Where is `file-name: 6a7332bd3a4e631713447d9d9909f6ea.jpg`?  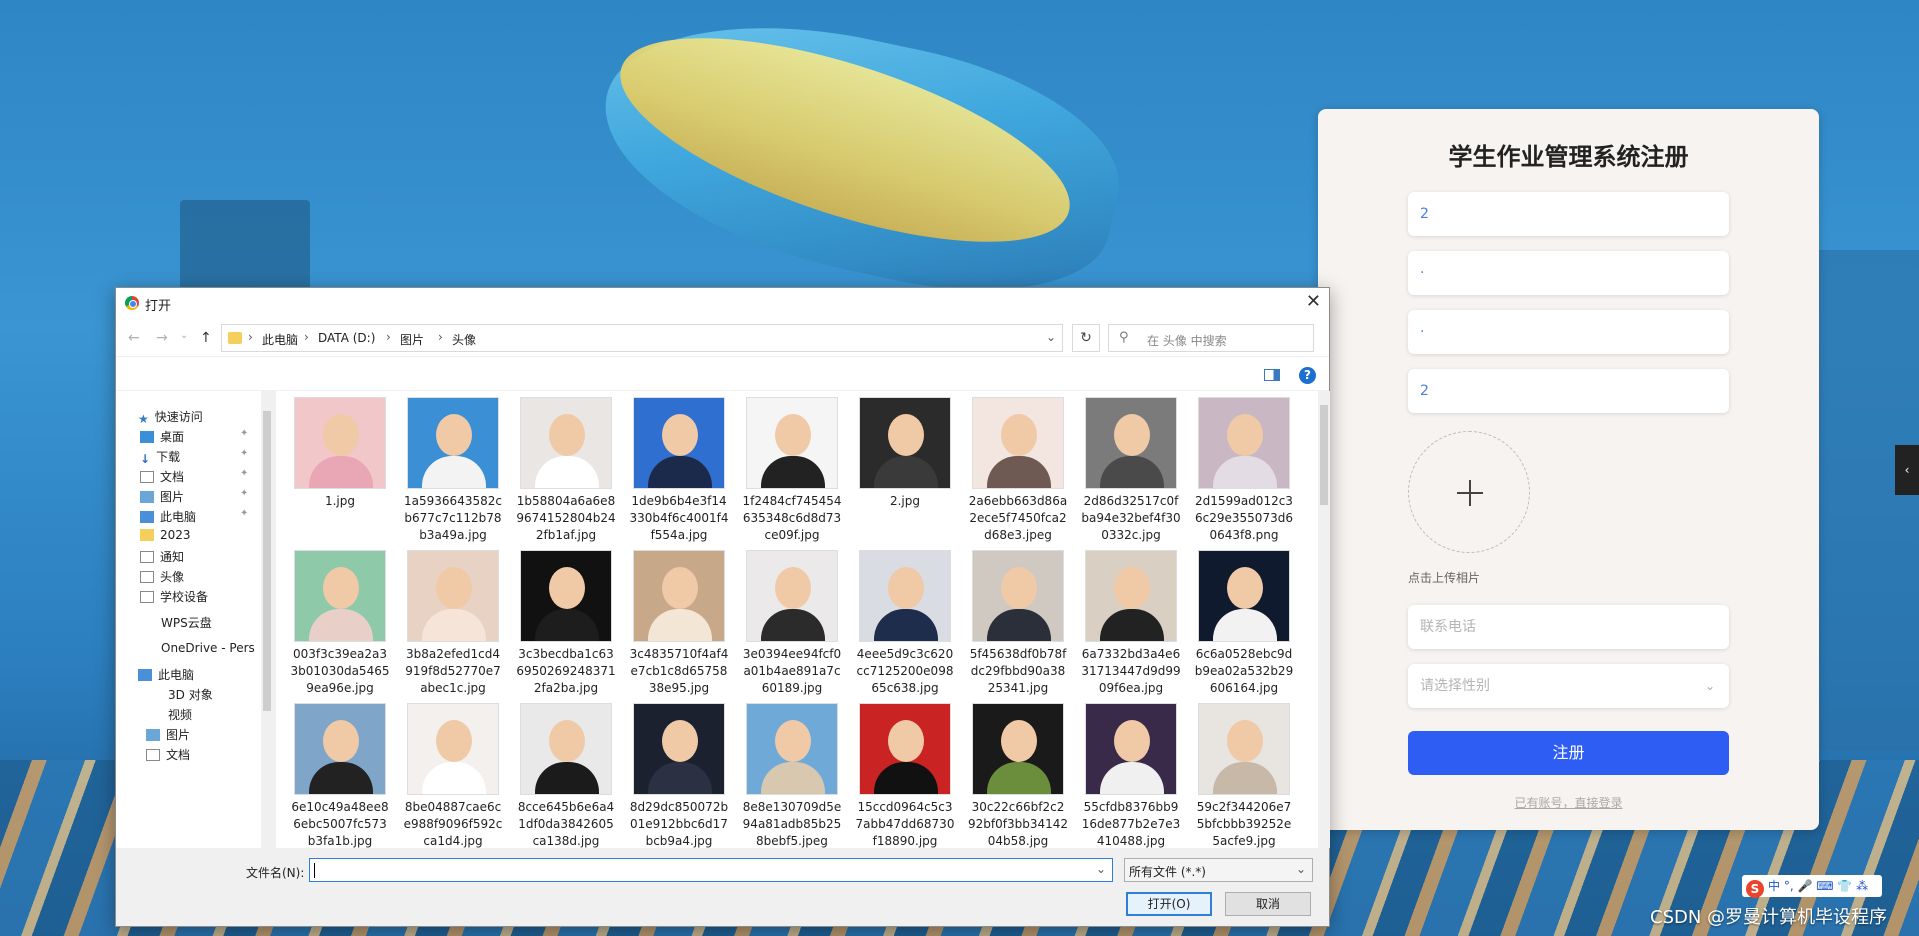 file-name: 6a7332bd3a4e631713447d9d9909f6ea.jpg is located at coordinates (1131, 671).